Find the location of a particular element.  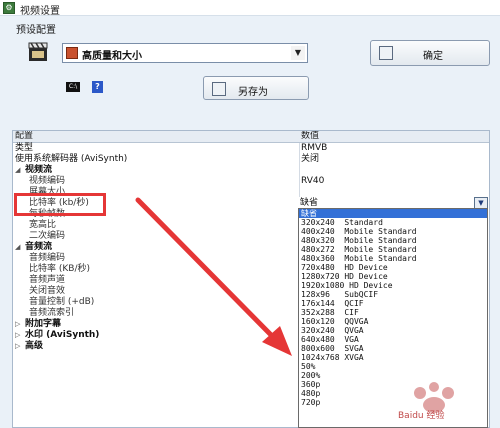

grid-property-row: 视频编码 RV40 is located at coordinates (251, 181).